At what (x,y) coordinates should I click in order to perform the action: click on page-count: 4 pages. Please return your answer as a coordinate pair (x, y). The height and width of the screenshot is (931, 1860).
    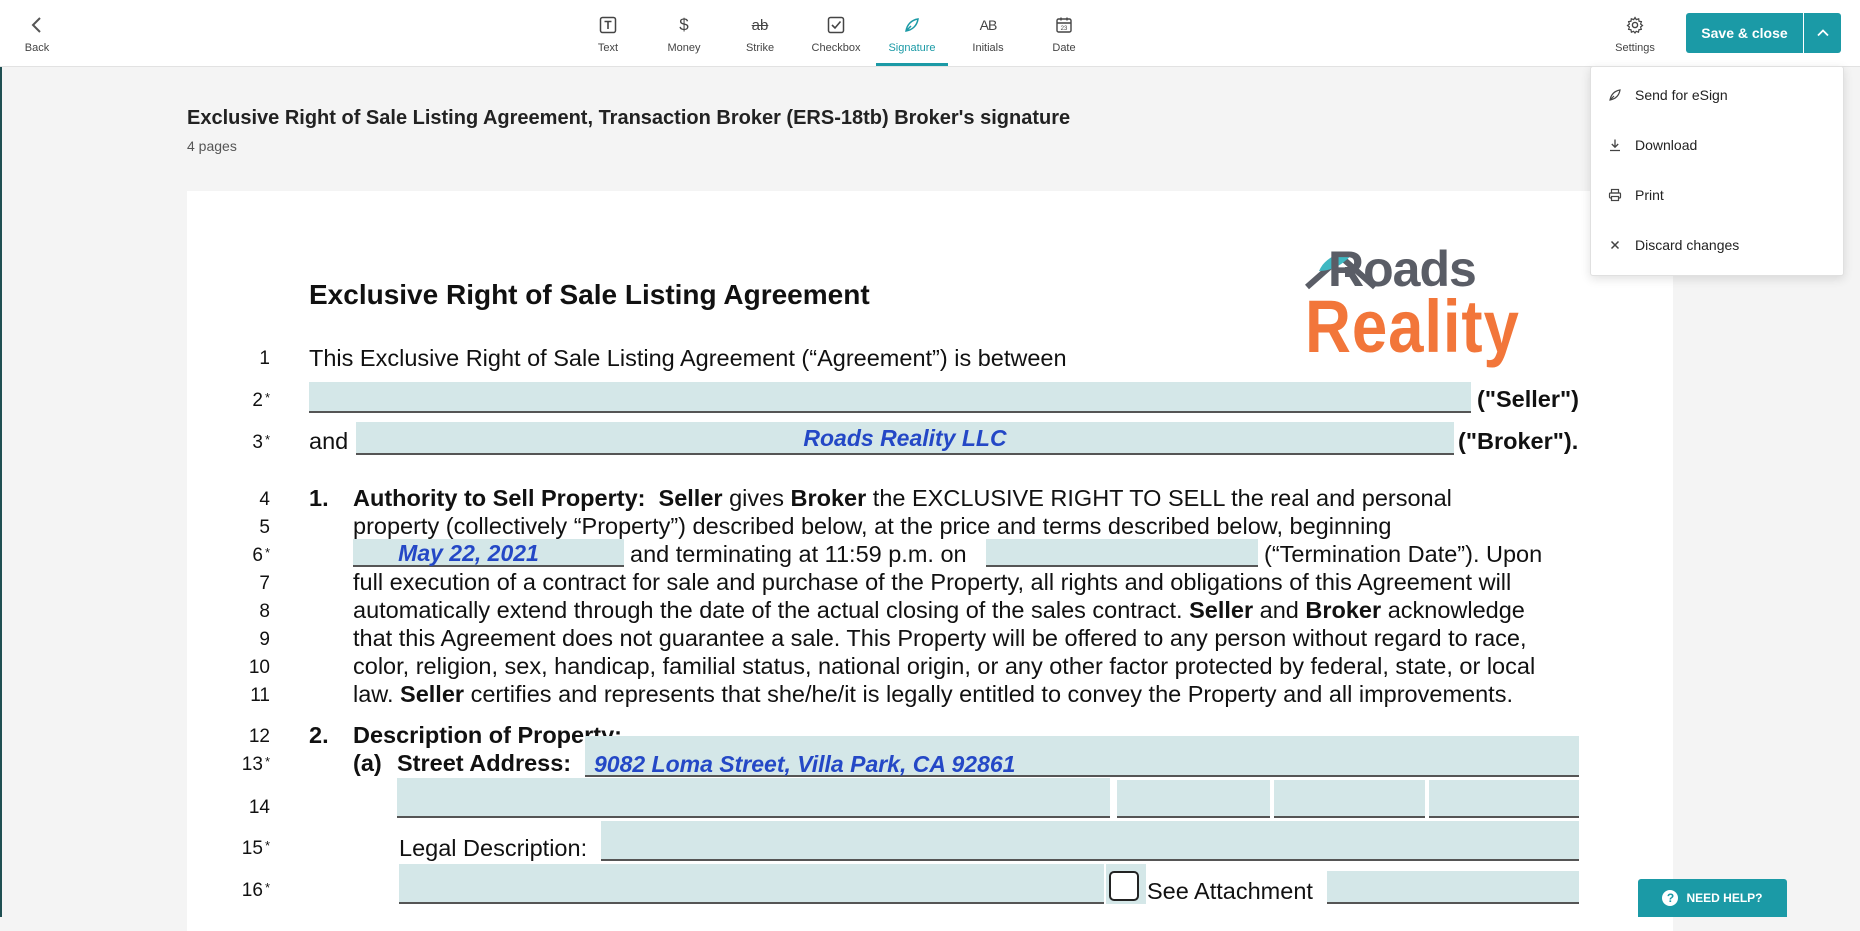
    Looking at the image, I should click on (212, 146).